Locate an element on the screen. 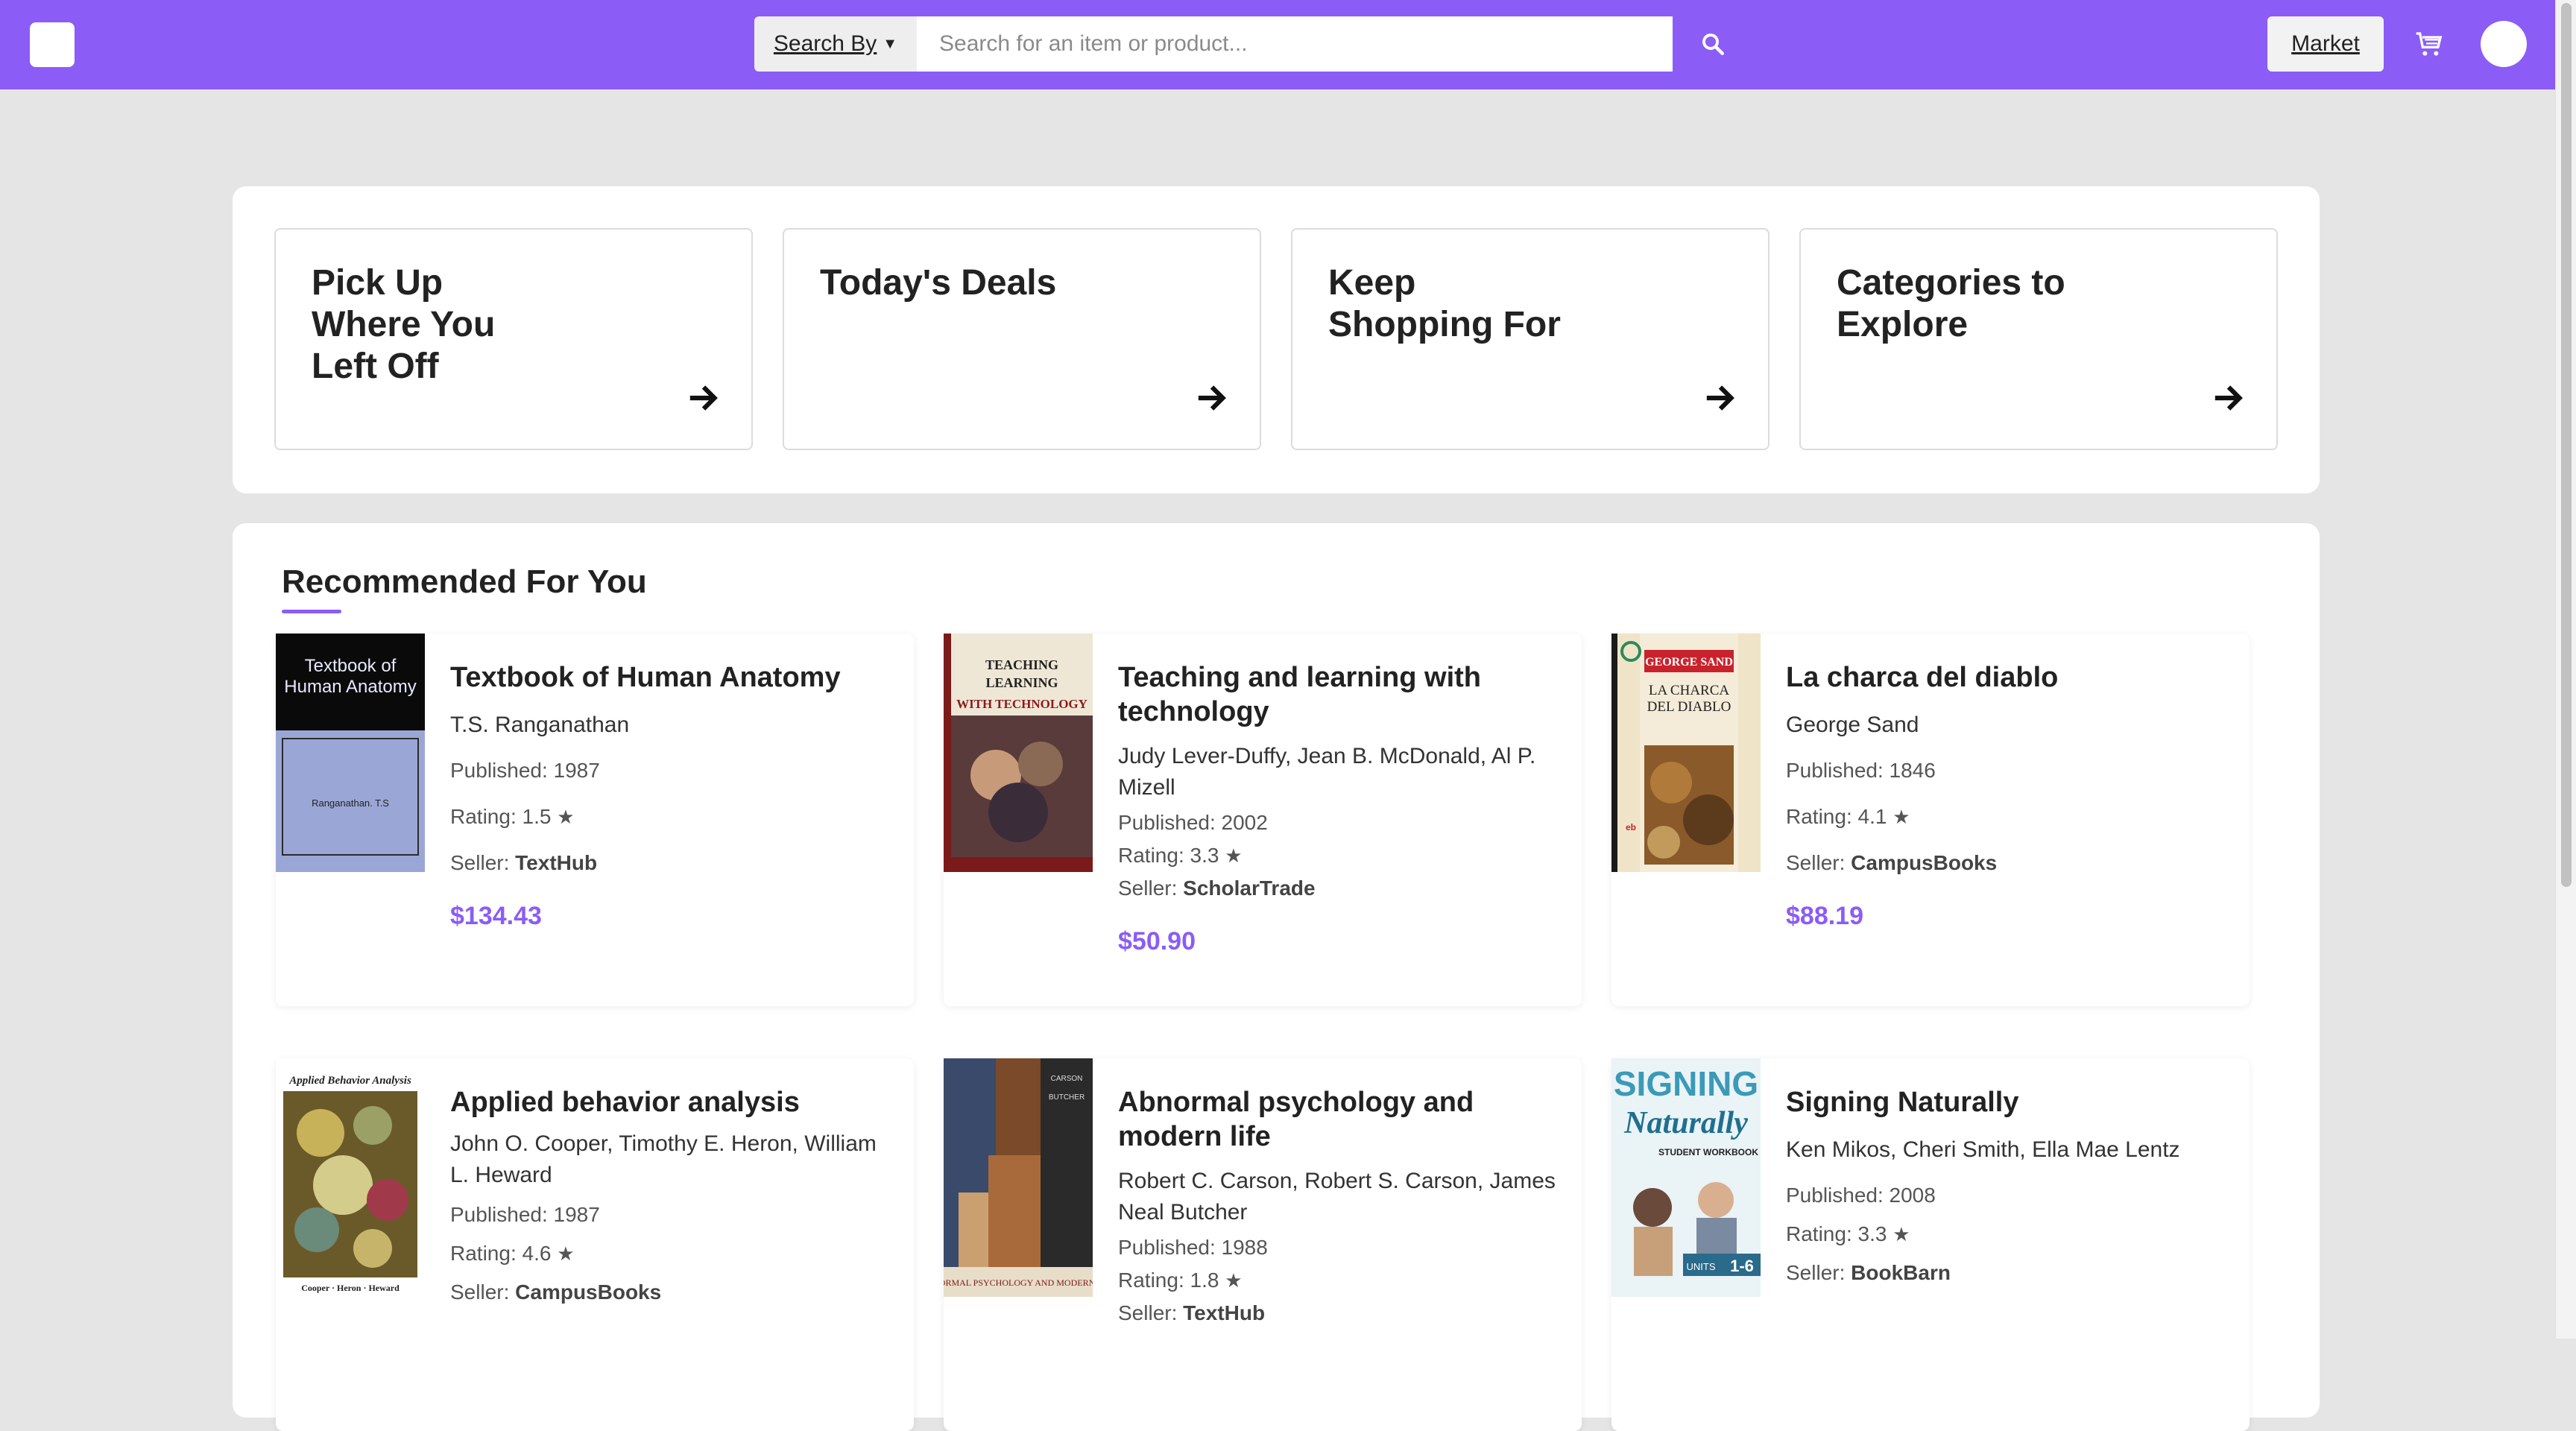  search-icon is located at coordinates (1713, 45).